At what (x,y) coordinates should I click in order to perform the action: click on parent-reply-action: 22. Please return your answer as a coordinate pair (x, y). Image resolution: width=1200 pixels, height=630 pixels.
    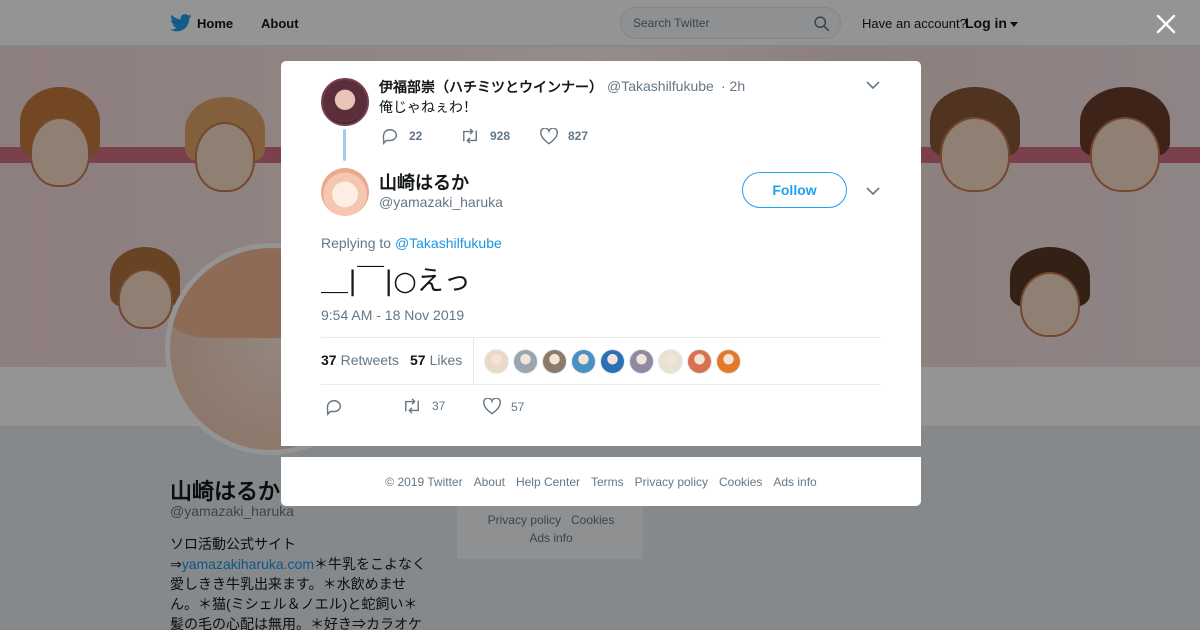
    Looking at the image, I should click on (401, 136).